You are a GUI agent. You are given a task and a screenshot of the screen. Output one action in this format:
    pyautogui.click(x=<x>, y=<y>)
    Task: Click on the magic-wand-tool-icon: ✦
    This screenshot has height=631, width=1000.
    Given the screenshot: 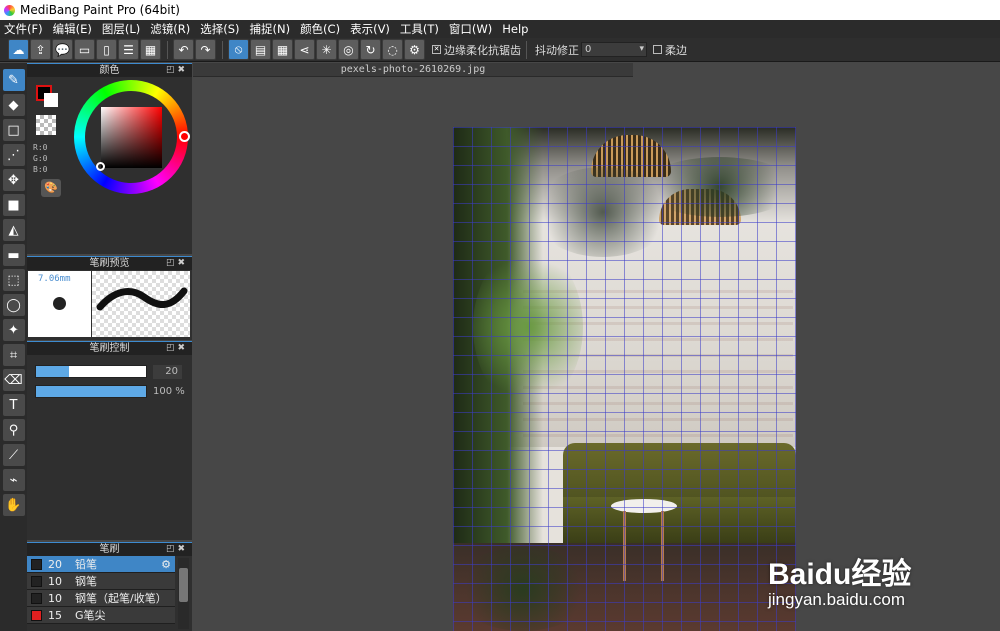 What is the action you would take?
    pyautogui.click(x=13, y=330)
    